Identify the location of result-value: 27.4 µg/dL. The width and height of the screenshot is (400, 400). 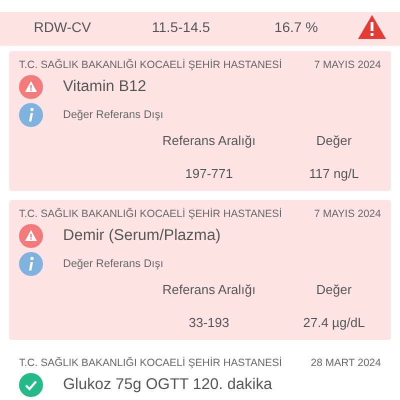
(334, 322).